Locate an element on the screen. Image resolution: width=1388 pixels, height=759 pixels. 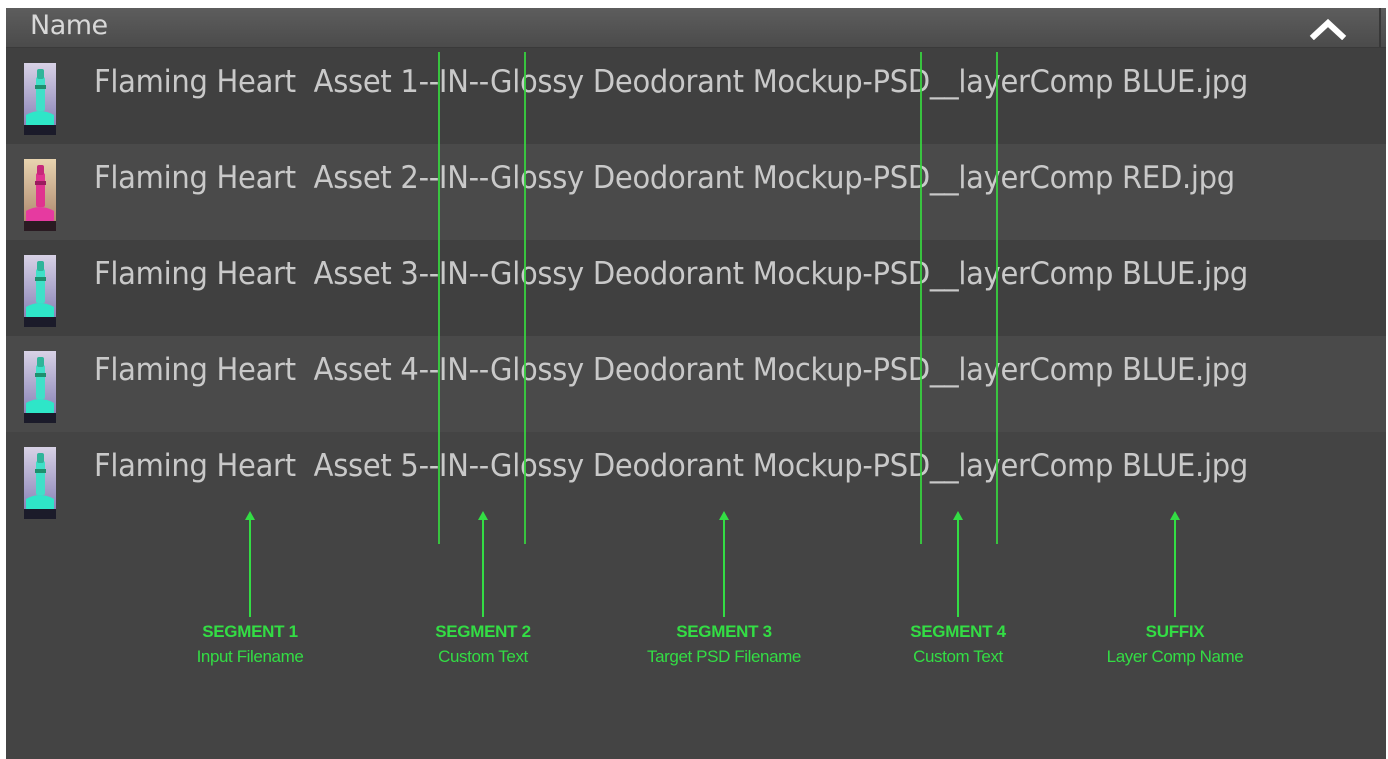
annotation-subtitle: Target PSD Filename is located at coordinates (724, 656).